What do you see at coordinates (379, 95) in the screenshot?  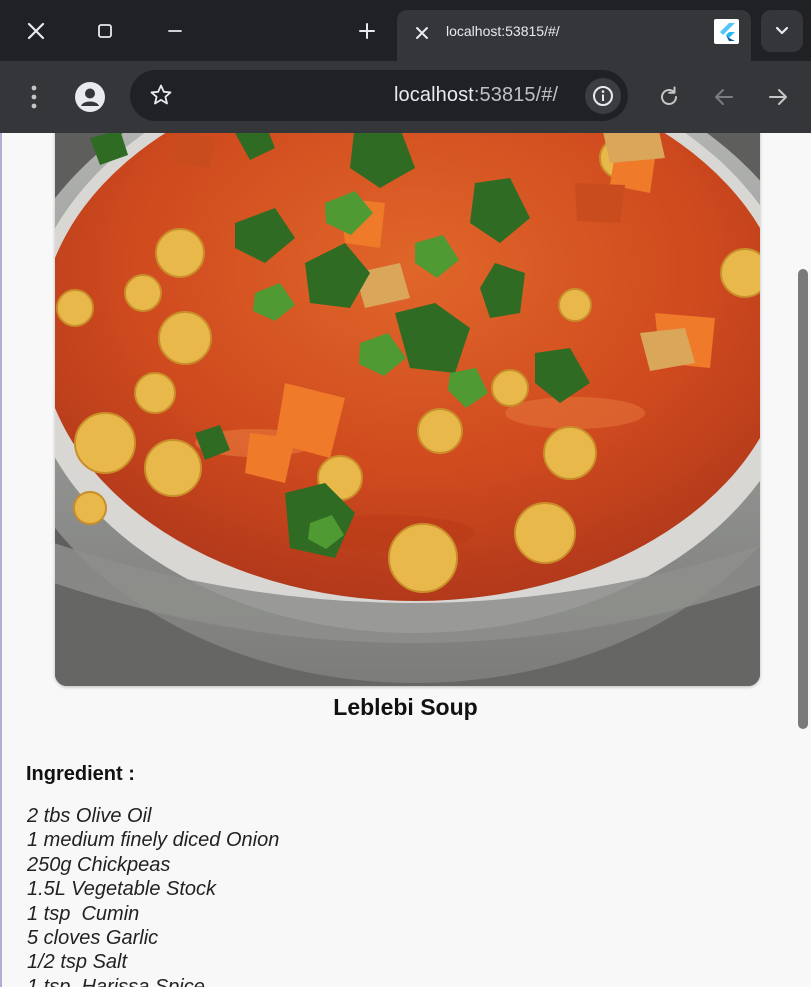 I see `address-bar: localhost:53815/#/` at bounding box center [379, 95].